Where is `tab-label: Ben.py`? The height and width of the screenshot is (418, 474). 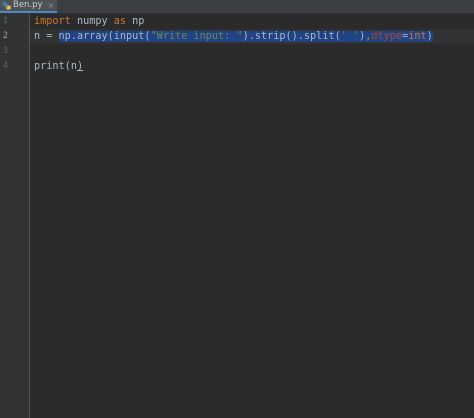 tab-label: Ben.py is located at coordinates (28, 5).